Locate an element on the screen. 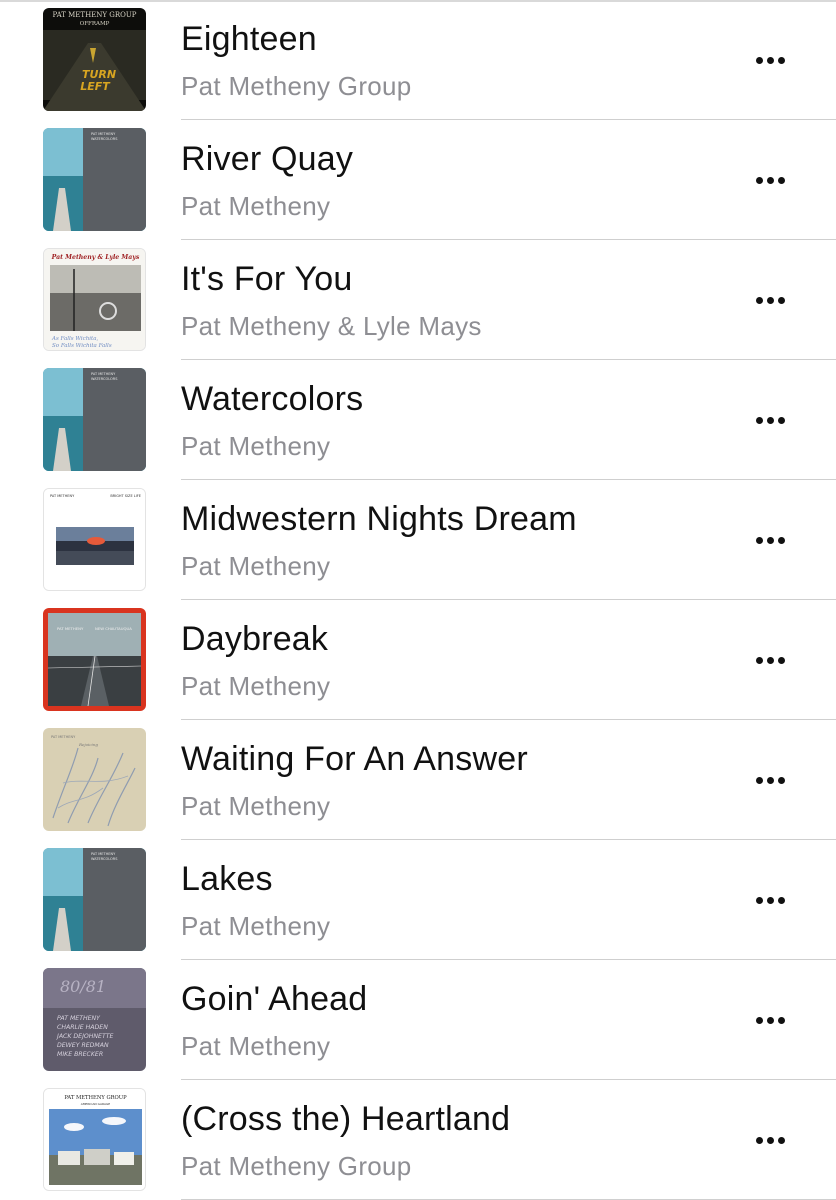 The height and width of the screenshot is (1200, 836). song-title: Eighteen is located at coordinates (249, 39).